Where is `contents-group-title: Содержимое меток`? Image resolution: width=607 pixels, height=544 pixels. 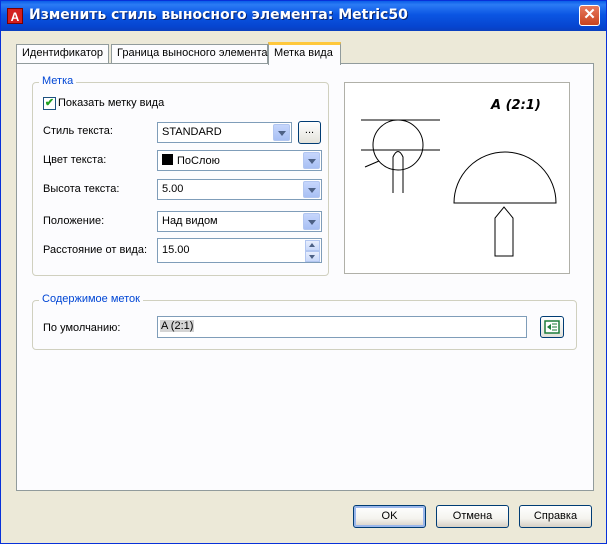 contents-group-title: Содержимое меток is located at coordinates (91, 299).